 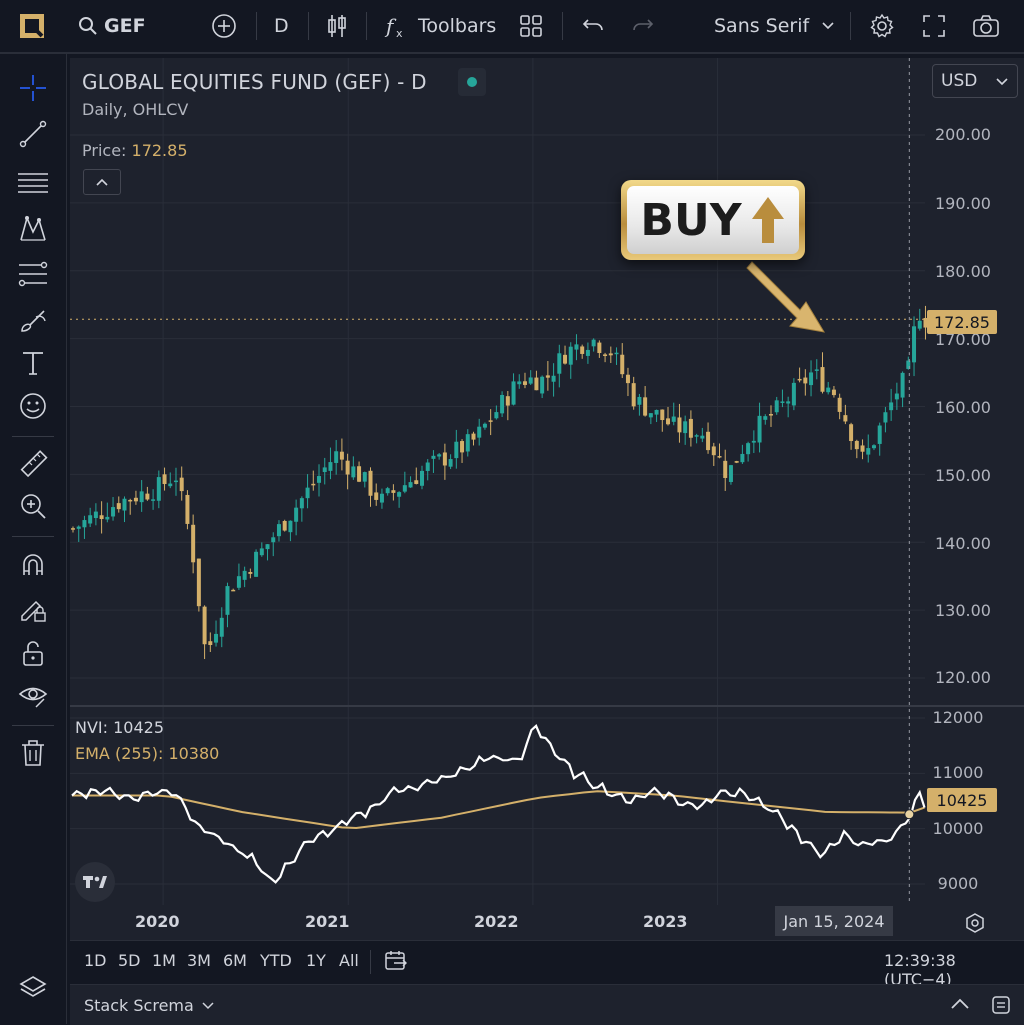 What do you see at coordinates (472, 82) in the screenshot?
I see `market-status-badge` at bounding box center [472, 82].